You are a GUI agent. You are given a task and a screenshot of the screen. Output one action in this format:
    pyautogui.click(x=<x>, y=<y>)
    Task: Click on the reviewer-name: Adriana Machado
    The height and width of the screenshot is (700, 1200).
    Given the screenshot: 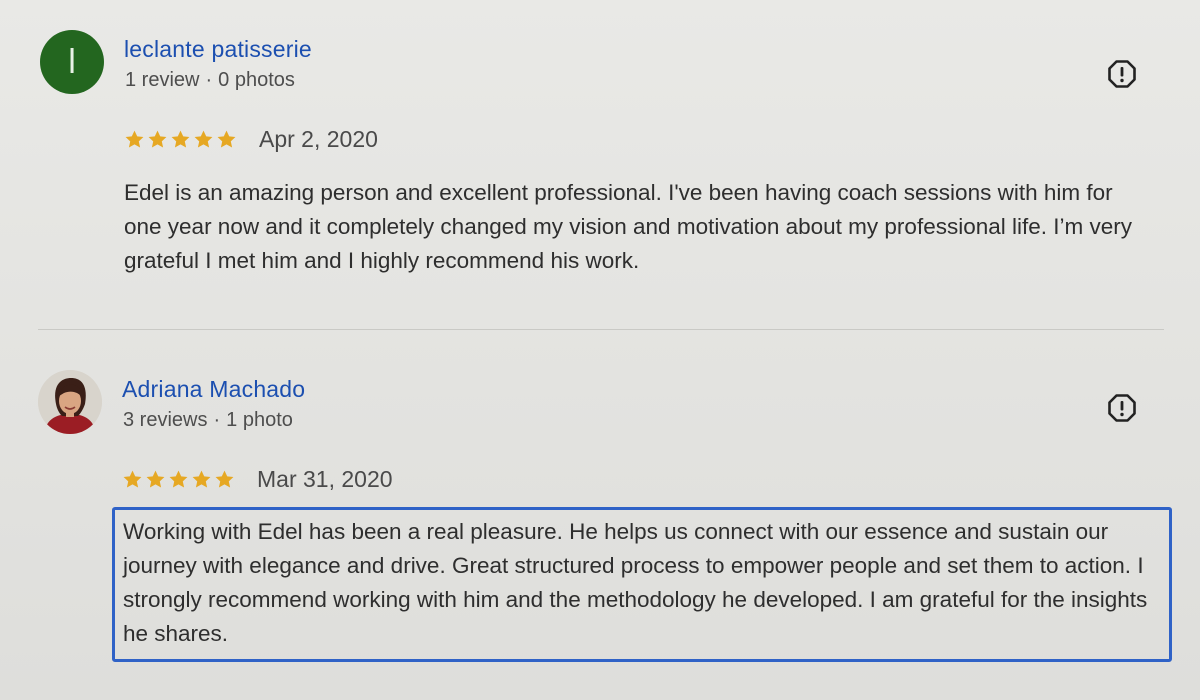 What is the action you would take?
    pyautogui.click(x=213, y=389)
    